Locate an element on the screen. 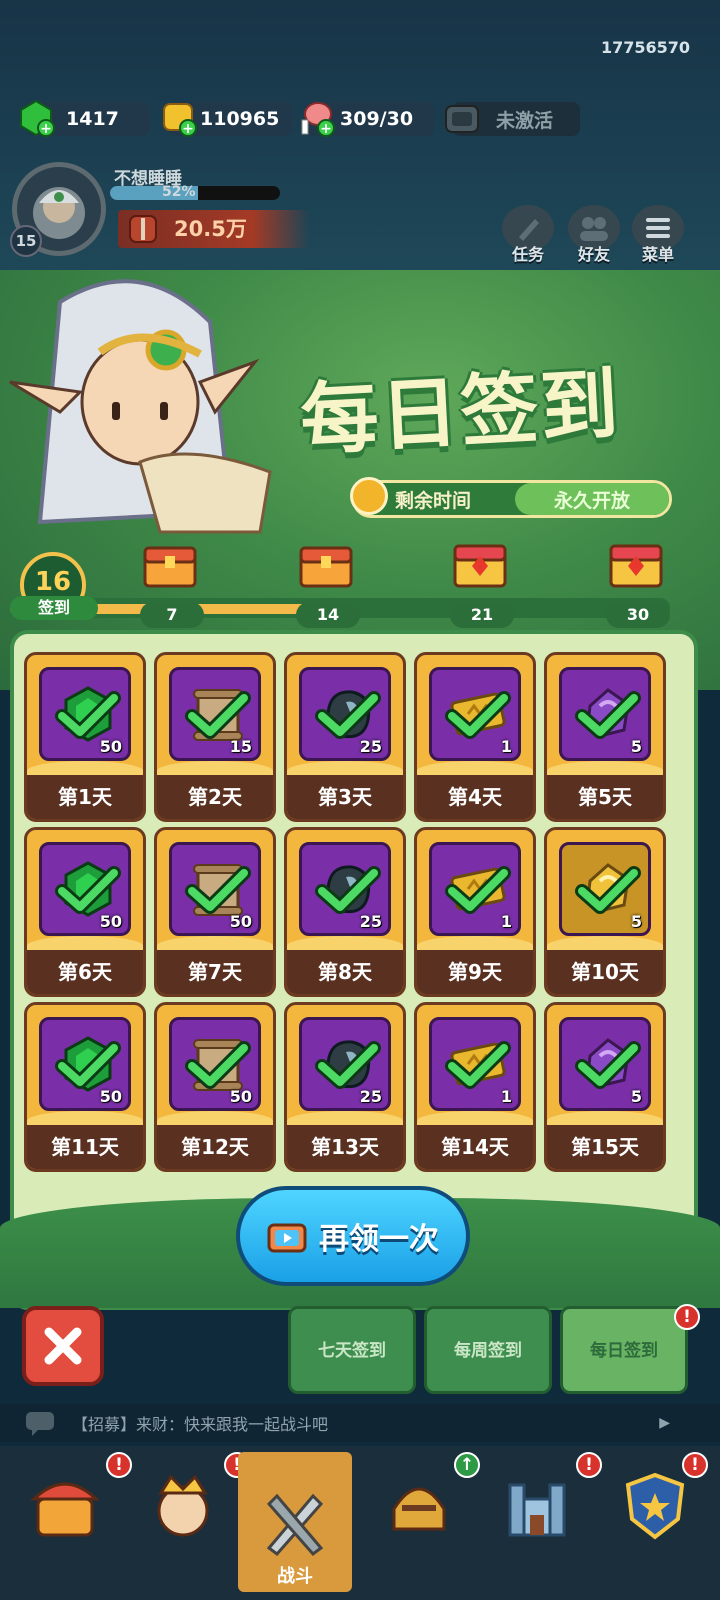 The image size is (720, 1600). day-reward-cell: 25 第3天 is located at coordinates (345, 737).